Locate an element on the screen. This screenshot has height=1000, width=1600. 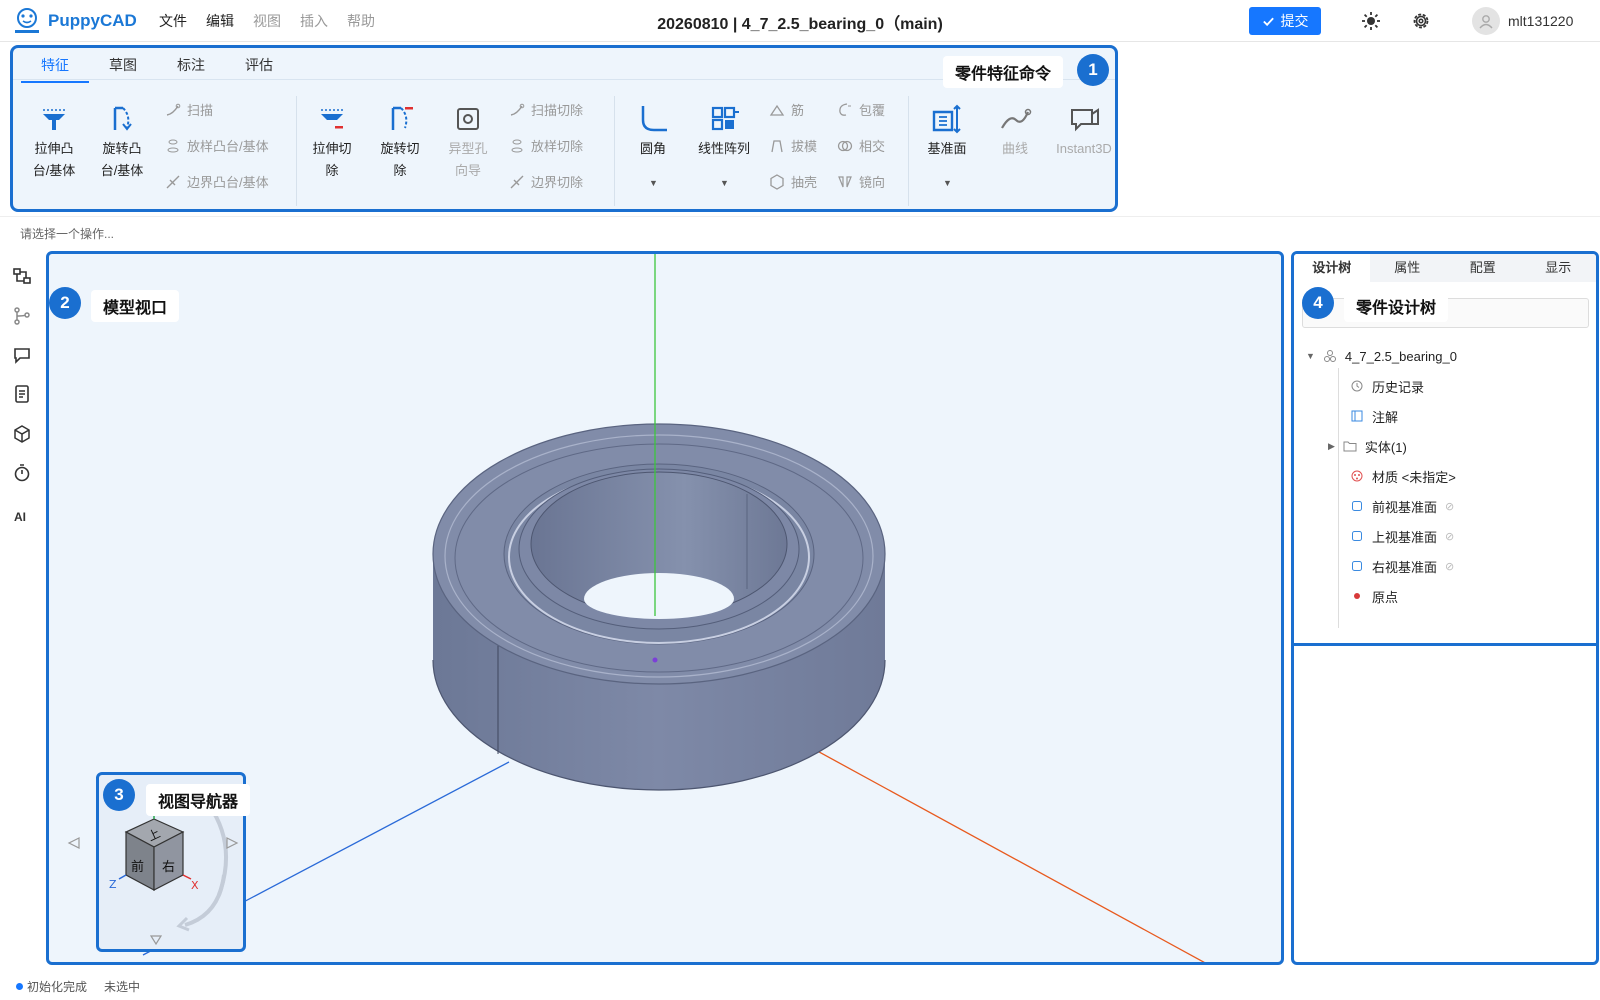
tab-configuration: 配置 is located at coordinates (1483, 268).